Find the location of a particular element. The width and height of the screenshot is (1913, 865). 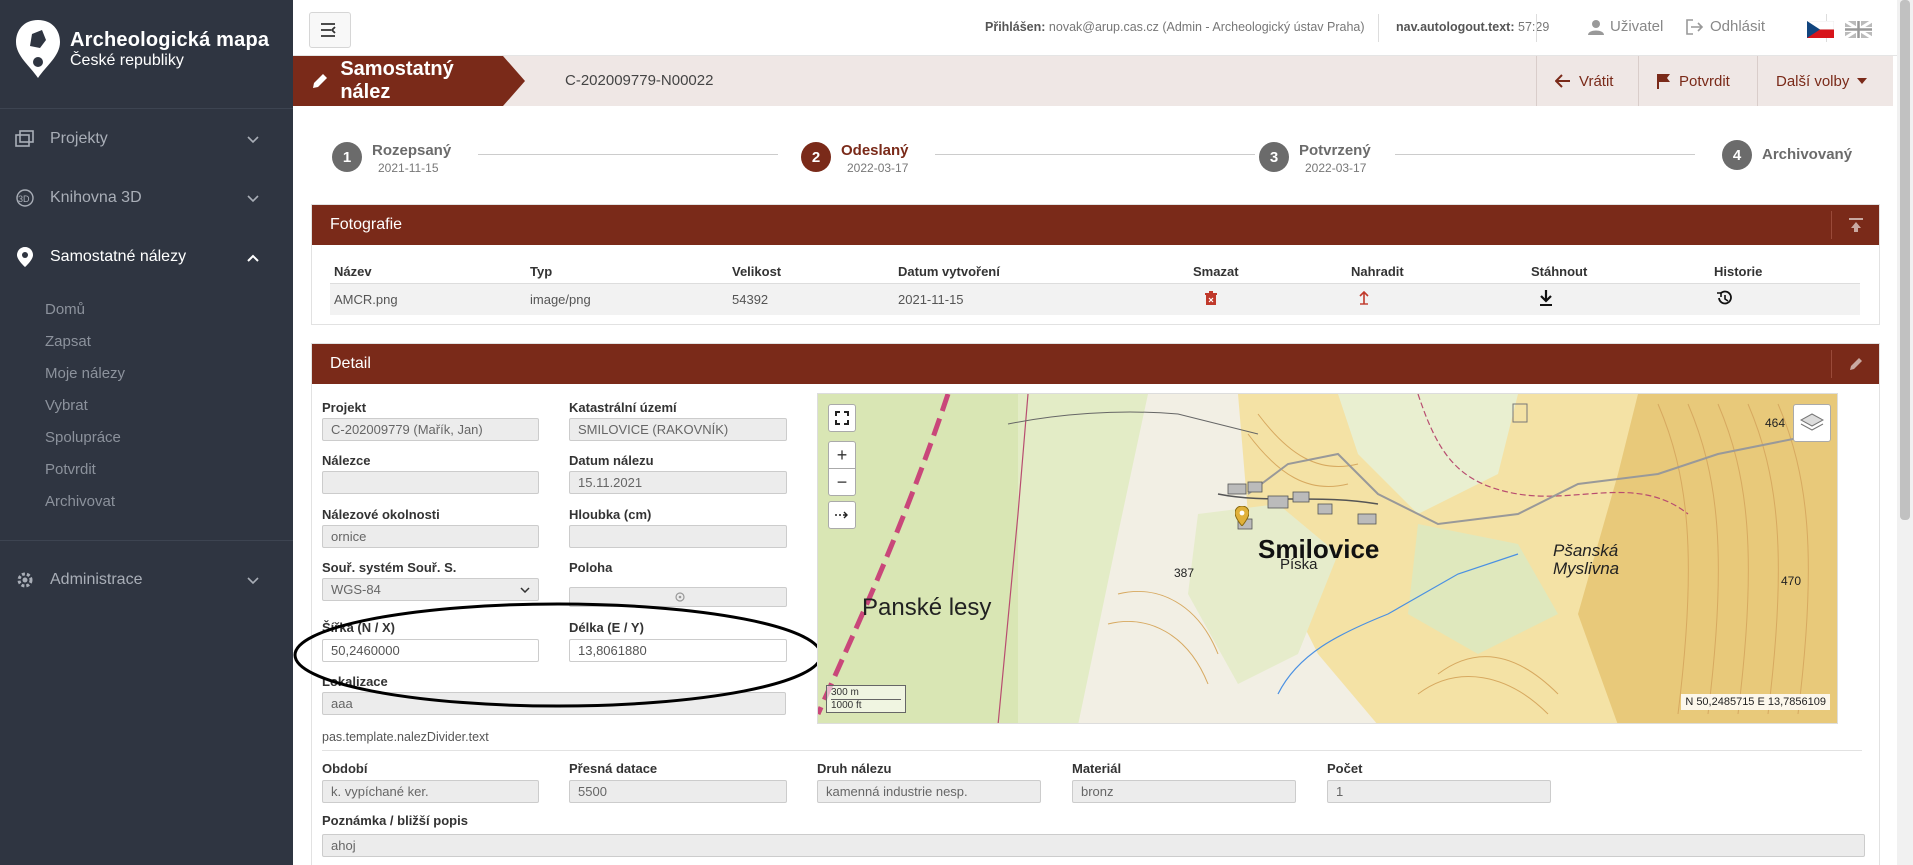

map-marker-icon is located at coordinates (1242, 516).